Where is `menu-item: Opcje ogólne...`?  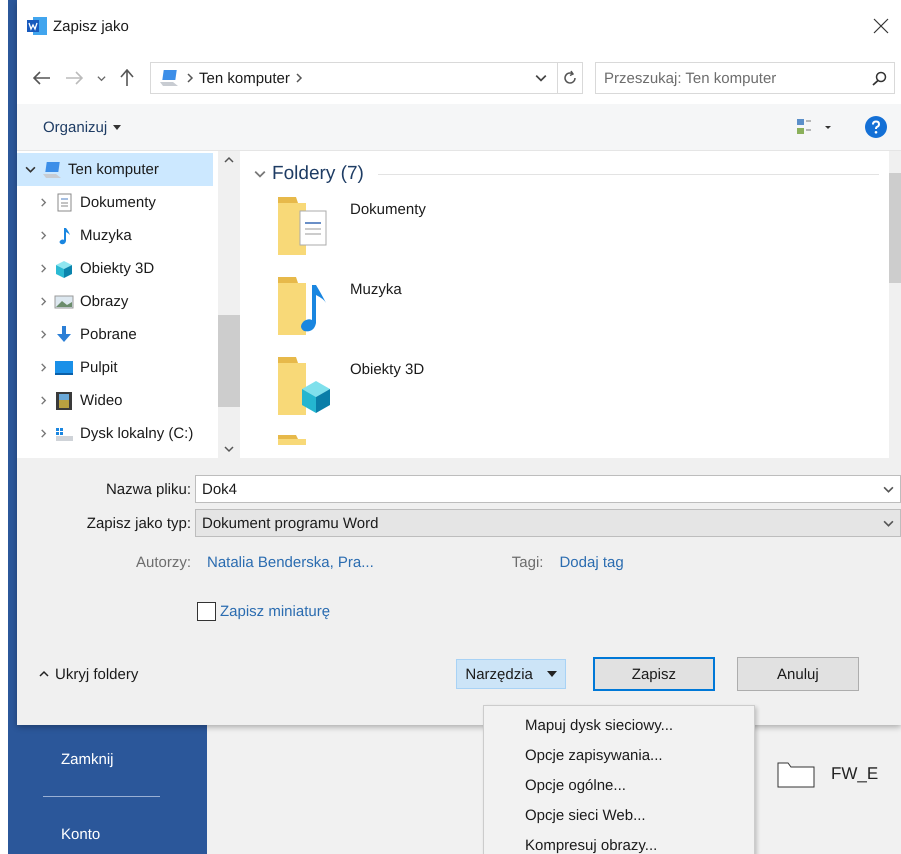
menu-item: Opcje ogólne... is located at coordinates (619, 785).